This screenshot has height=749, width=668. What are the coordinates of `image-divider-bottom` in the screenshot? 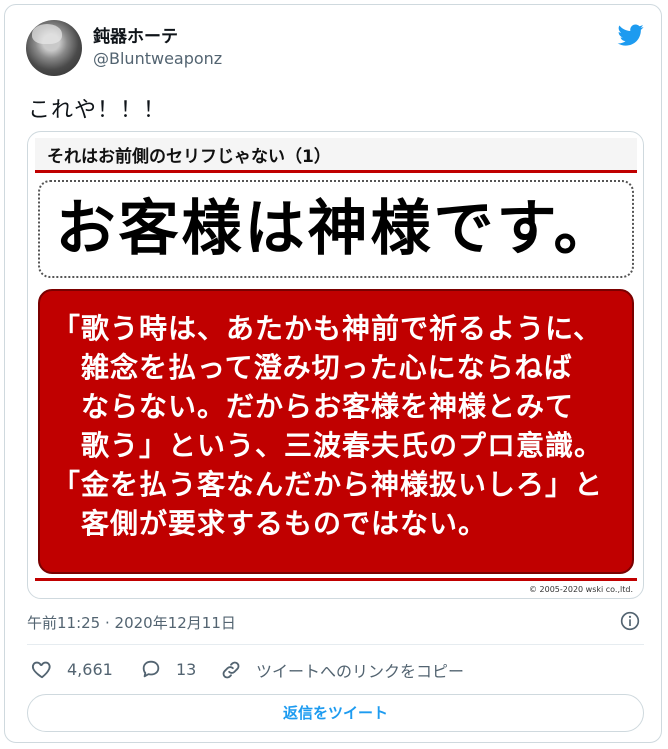 It's located at (336, 579).